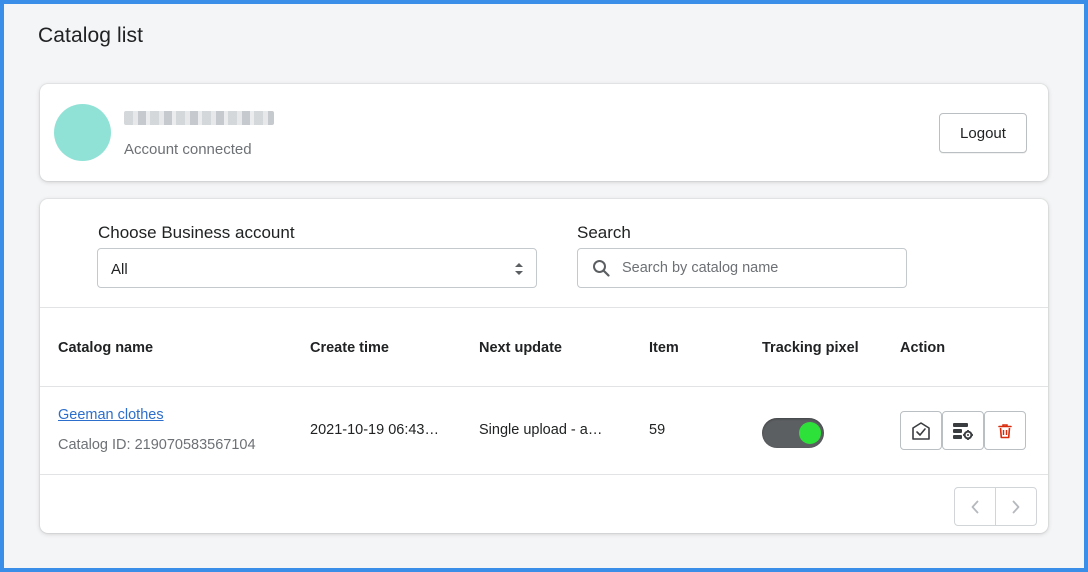  What do you see at coordinates (604, 232) in the screenshot?
I see `search-label: Search` at bounding box center [604, 232].